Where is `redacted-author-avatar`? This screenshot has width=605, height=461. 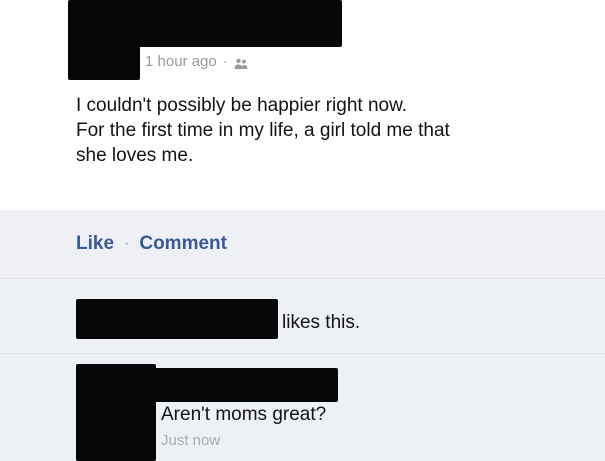 redacted-author-avatar is located at coordinates (104, 57).